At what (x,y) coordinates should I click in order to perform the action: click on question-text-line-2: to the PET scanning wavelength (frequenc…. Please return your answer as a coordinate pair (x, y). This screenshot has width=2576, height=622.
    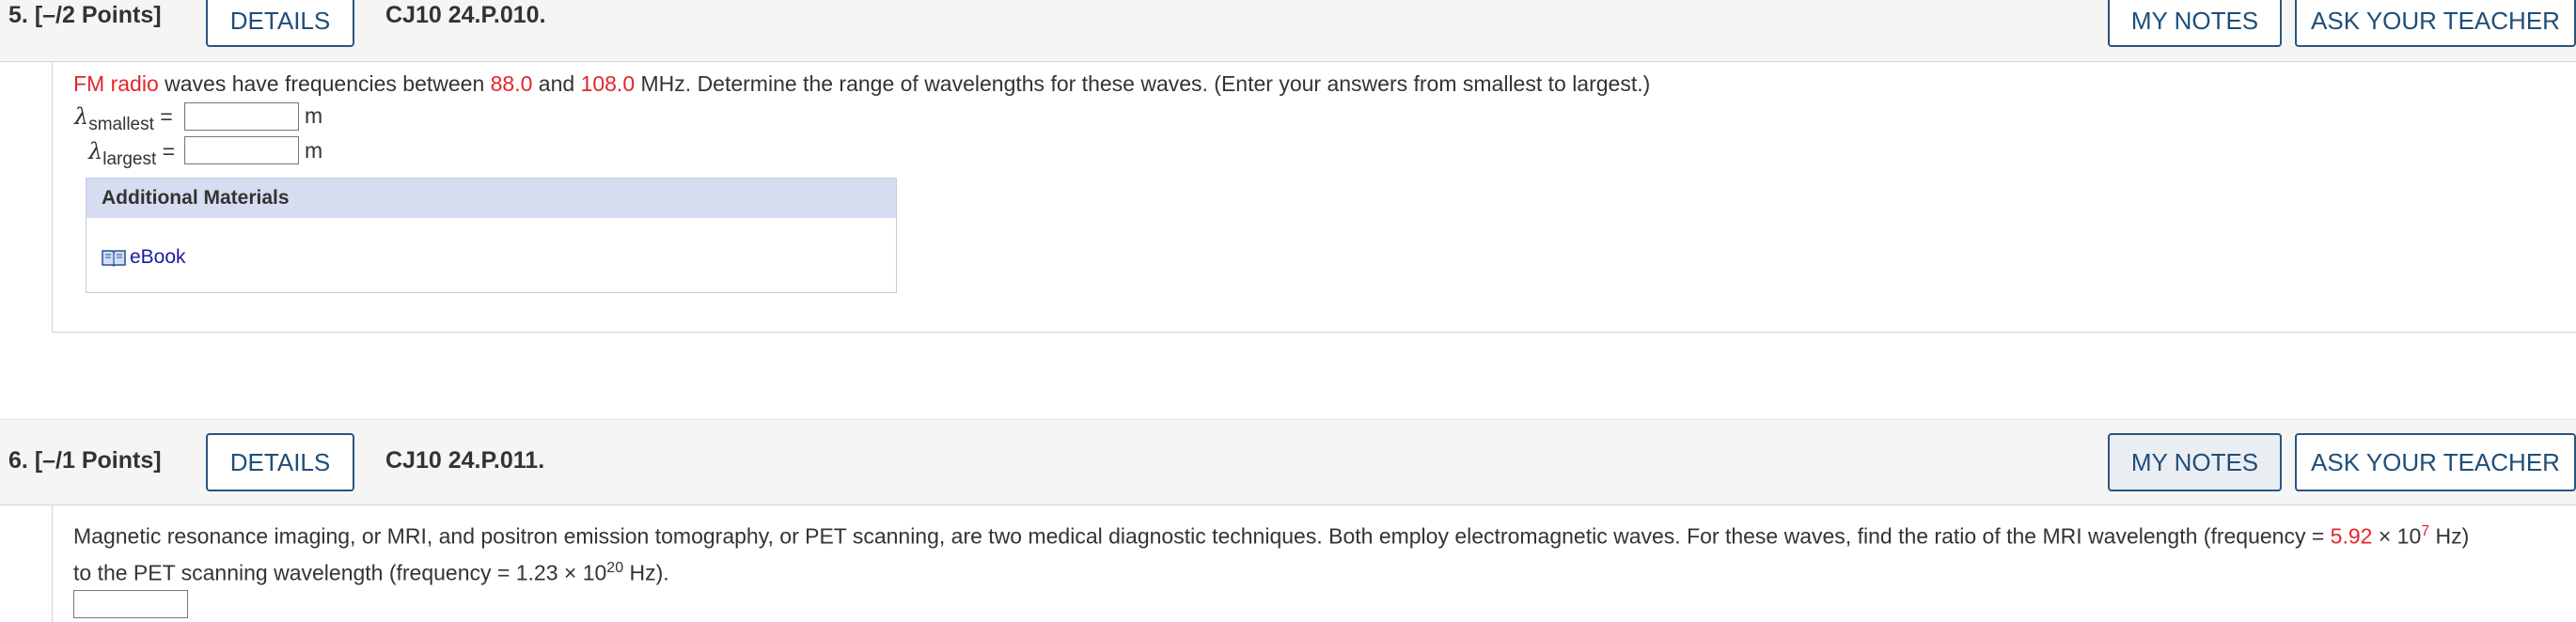
    Looking at the image, I should click on (371, 572).